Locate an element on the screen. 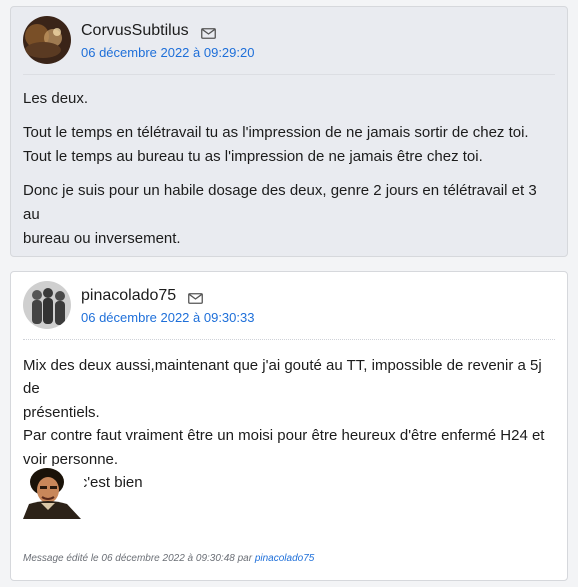 The width and height of the screenshot is (578, 587). edit-author-link: pinacolado75 is located at coordinates (285, 558).